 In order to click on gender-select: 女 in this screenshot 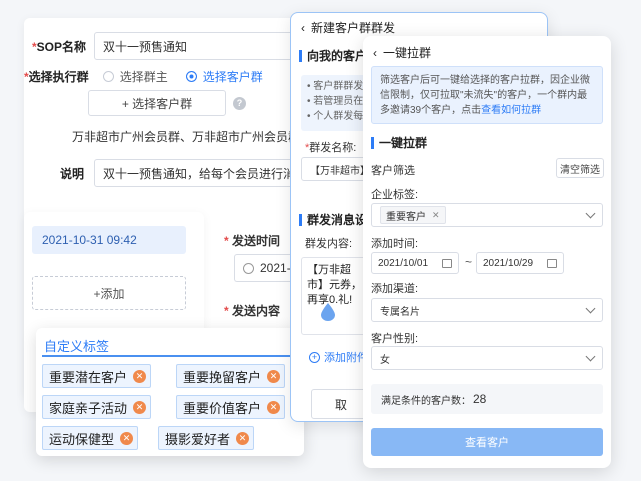, I will do `click(487, 358)`.